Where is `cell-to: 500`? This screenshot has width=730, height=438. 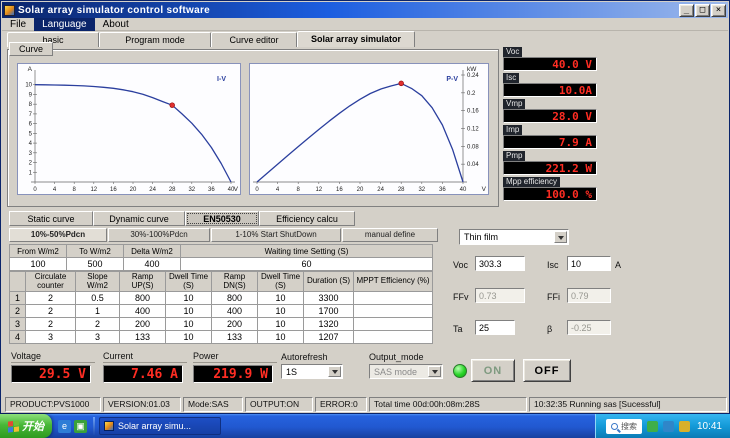 cell-to: 500 is located at coordinates (95, 264).